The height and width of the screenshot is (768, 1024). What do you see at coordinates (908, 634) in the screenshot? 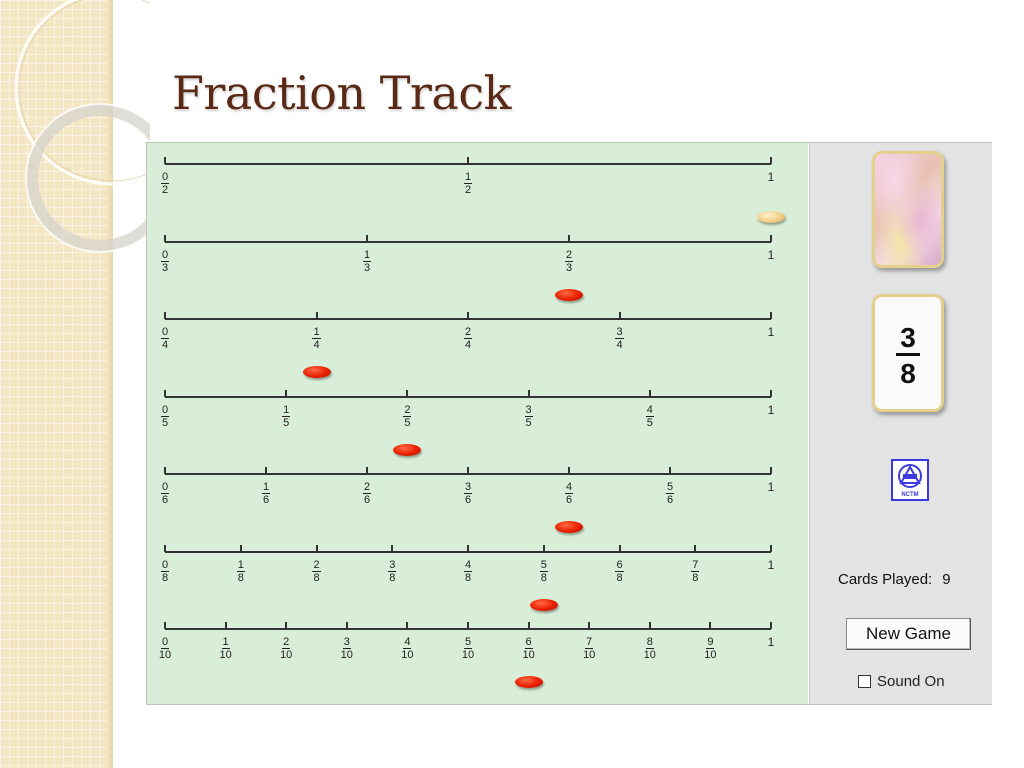
I see `new-game-button: New Game` at bounding box center [908, 634].